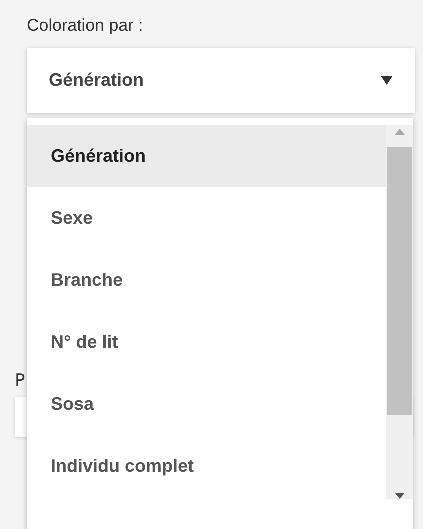 The width and height of the screenshot is (423, 529). Describe the element at coordinates (20, 382) in the screenshot. I see `field-label: P` at that location.